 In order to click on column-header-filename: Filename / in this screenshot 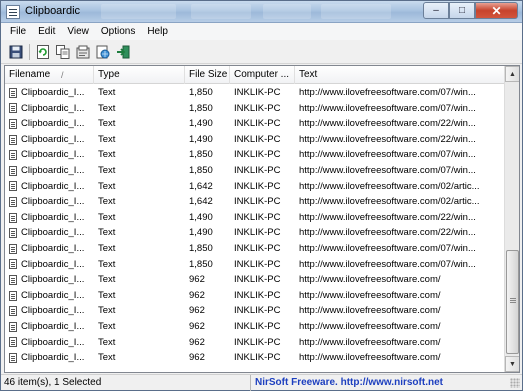, I will do `click(49, 75)`.